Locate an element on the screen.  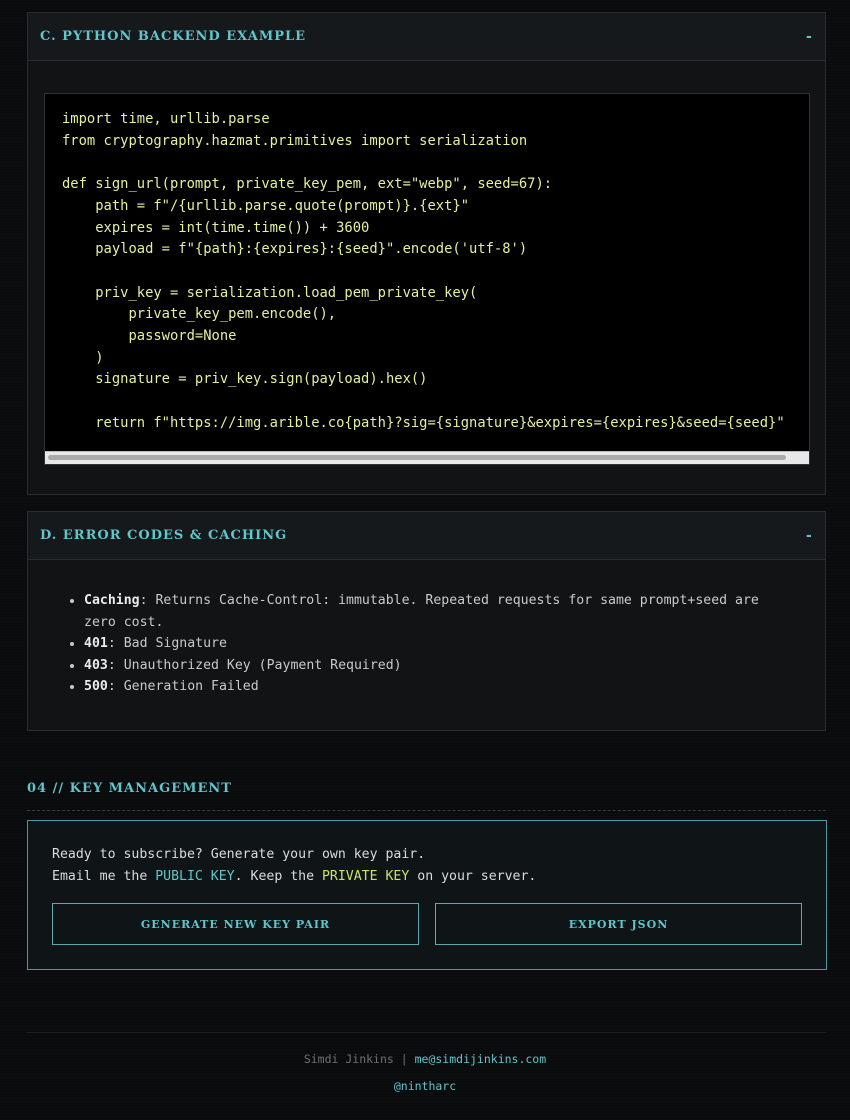
errors-panel-header: D. ERROR CODES & CACHING - is located at coordinates (426, 536).